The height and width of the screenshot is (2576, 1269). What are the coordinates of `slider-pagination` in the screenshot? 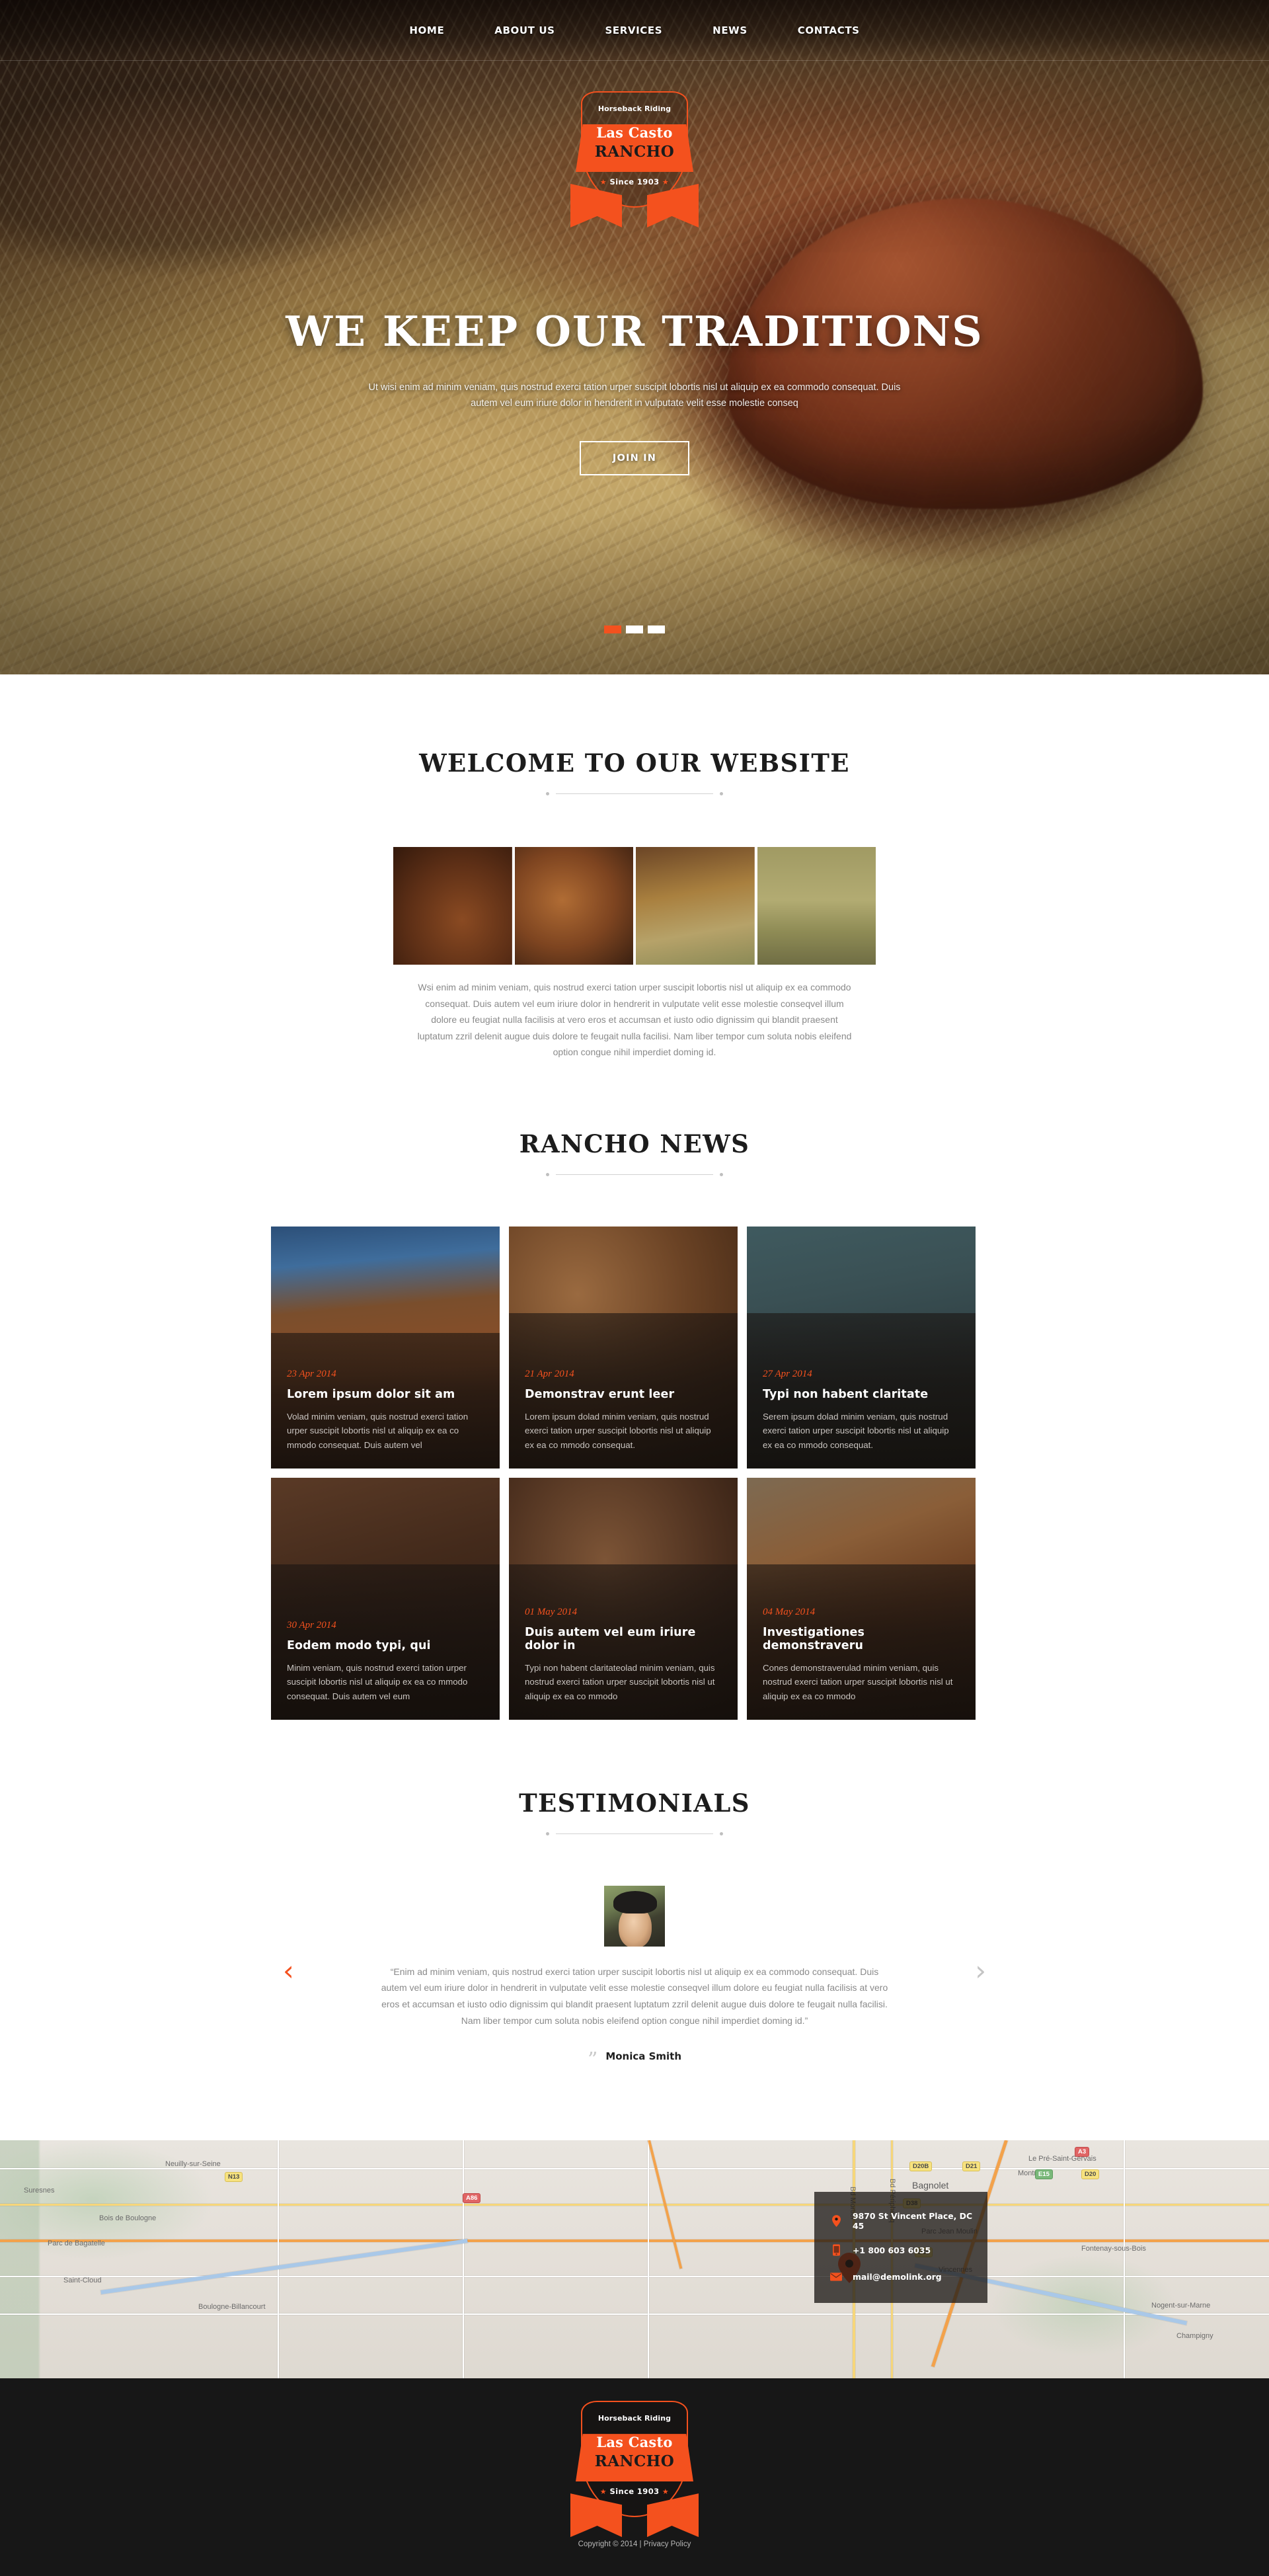 It's located at (634, 629).